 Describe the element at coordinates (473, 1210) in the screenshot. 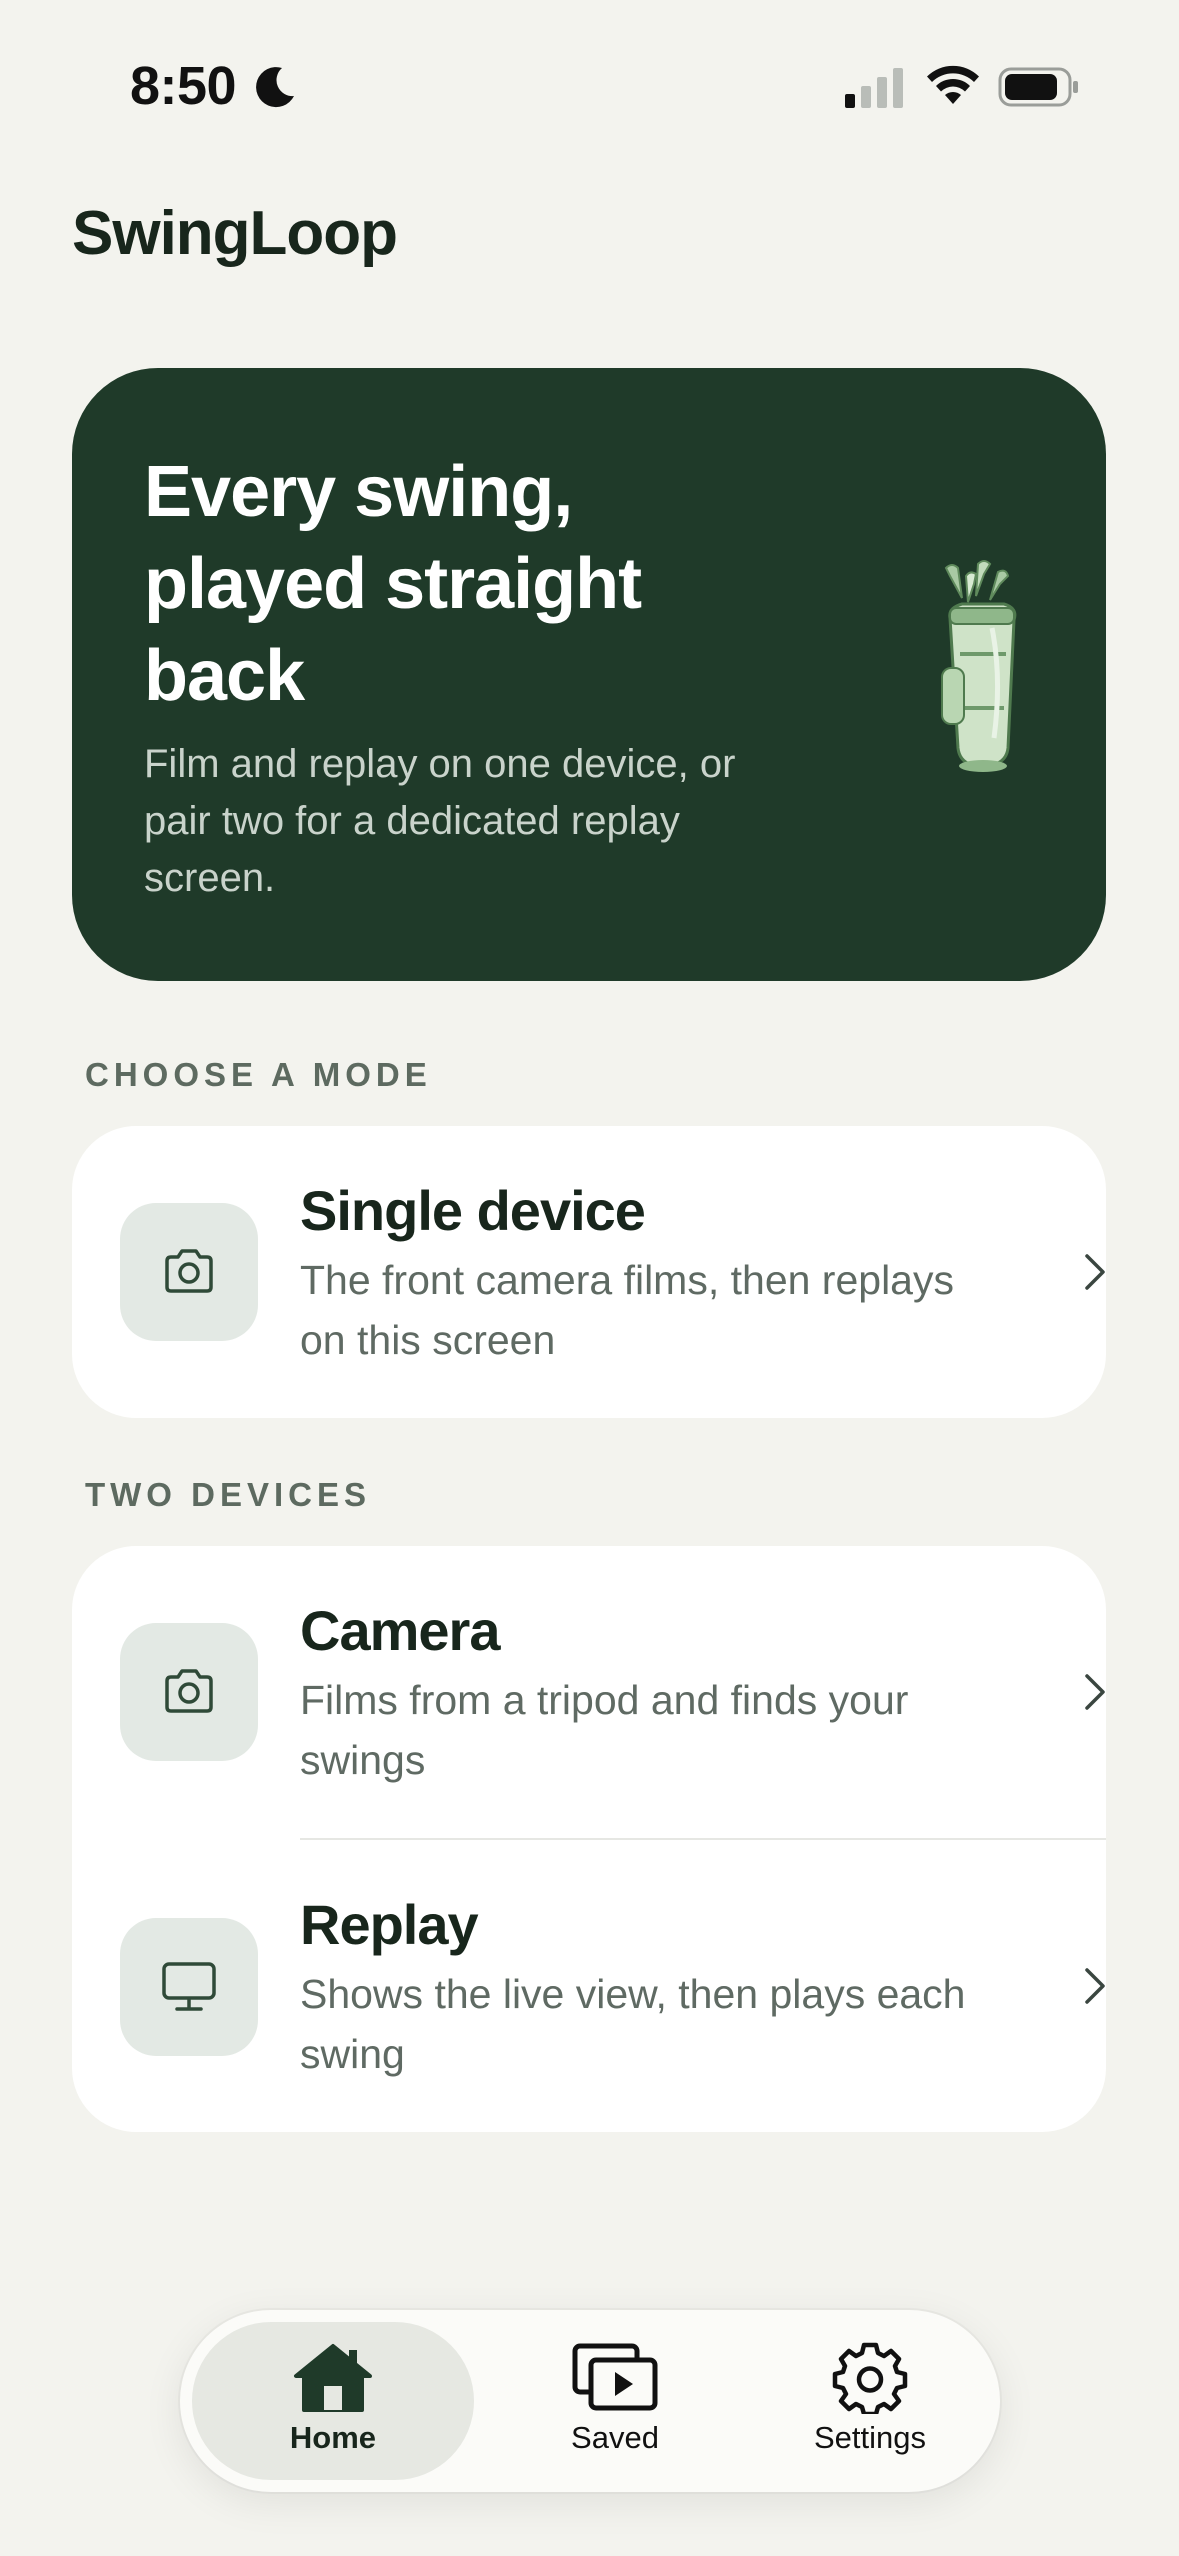

I see `single-device-title: Single device` at that location.